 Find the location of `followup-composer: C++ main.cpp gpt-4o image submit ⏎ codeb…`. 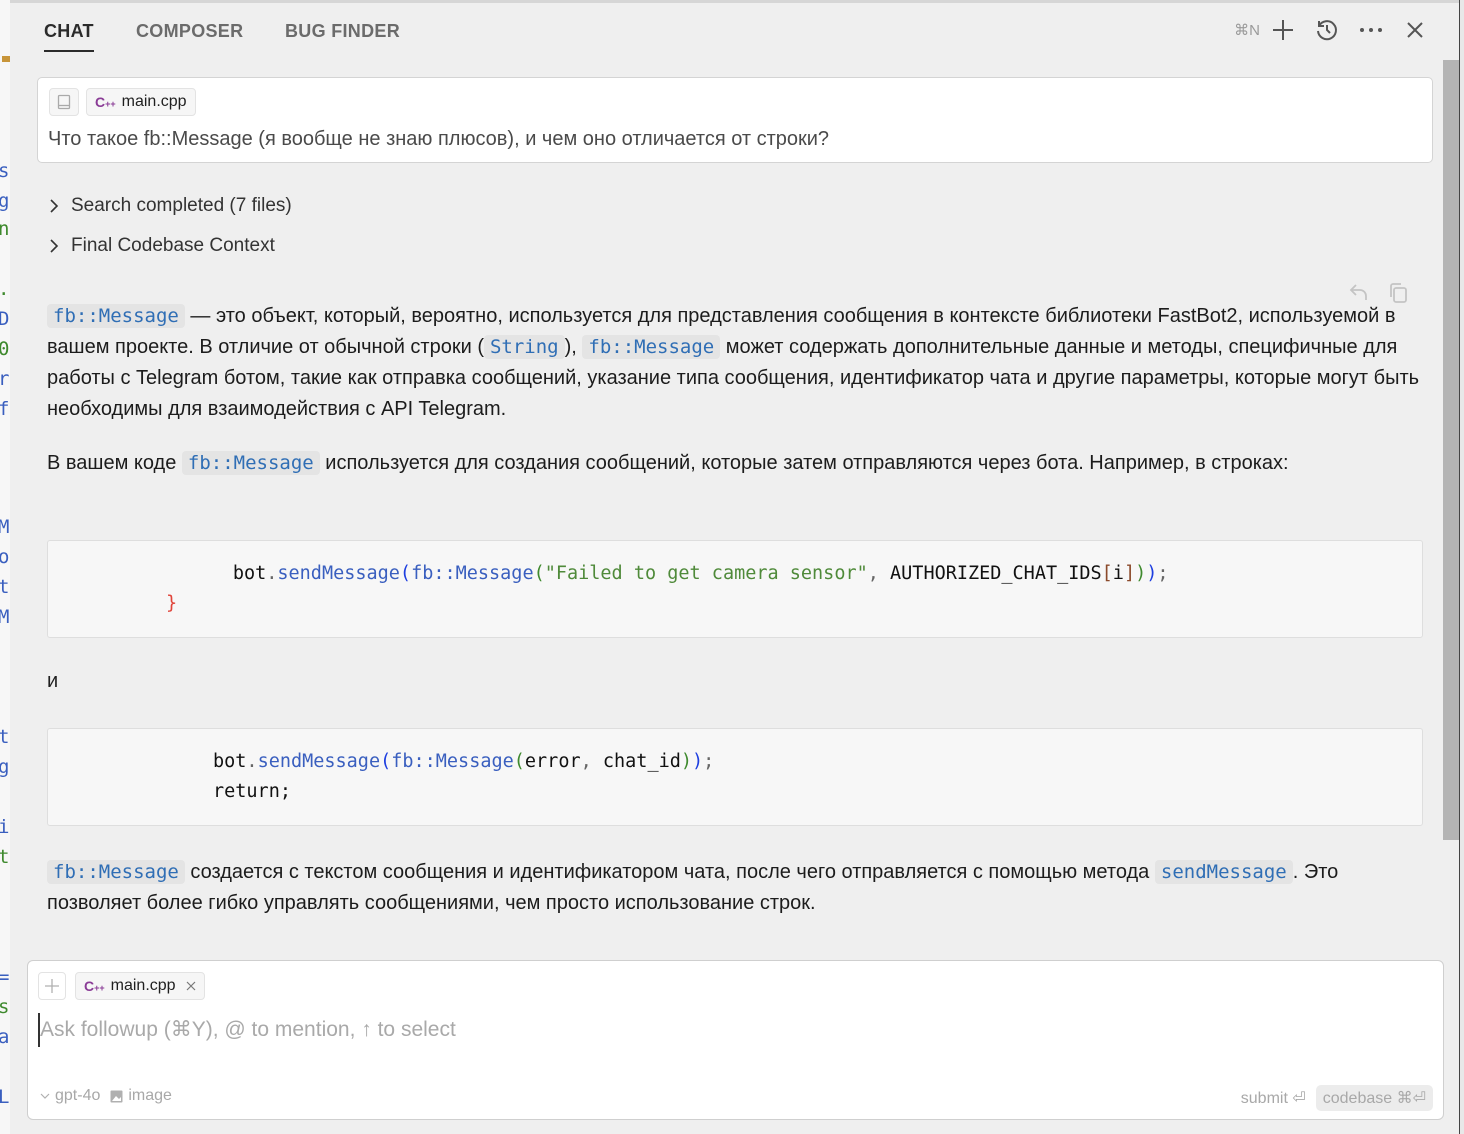

followup-composer: C++ main.cpp gpt-4o image submit ⏎ codeb… is located at coordinates (735, 1040).